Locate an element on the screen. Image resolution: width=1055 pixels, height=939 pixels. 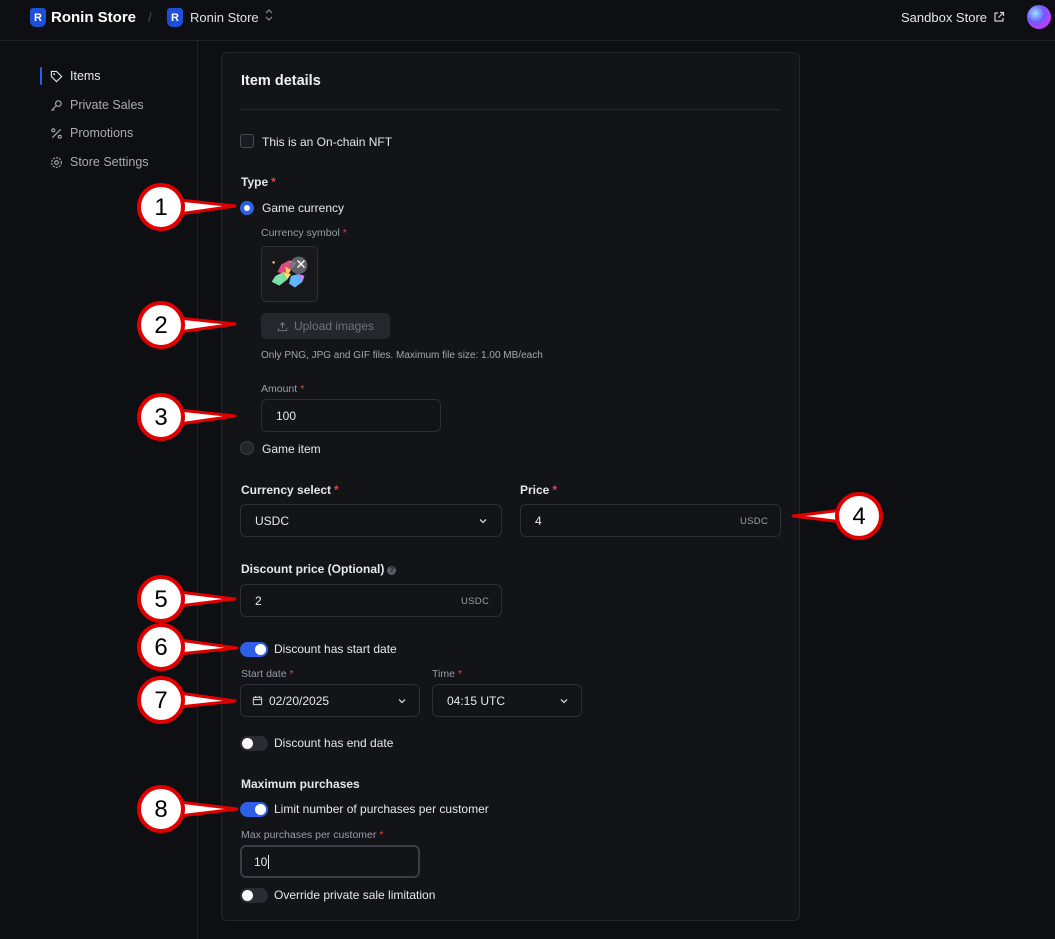
amount-input: 100 is located at coordinates (351, 415).